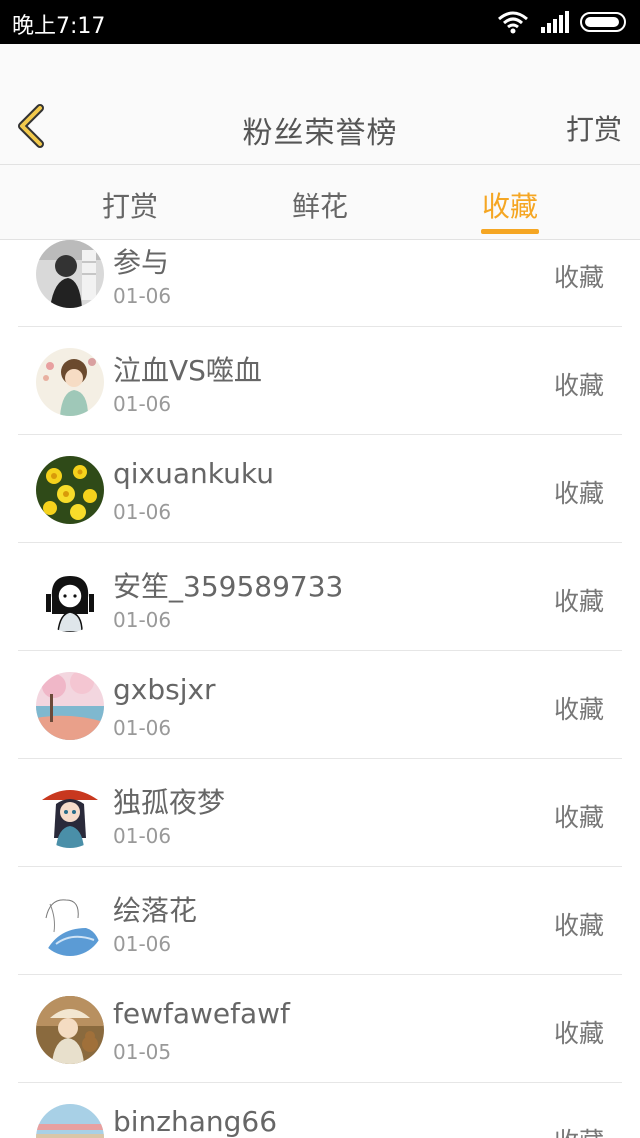  Describe the element at coordinates (320, 705) in the screenshot. I see `list-item: gxbsjxr 01-06 收藏` at that location.